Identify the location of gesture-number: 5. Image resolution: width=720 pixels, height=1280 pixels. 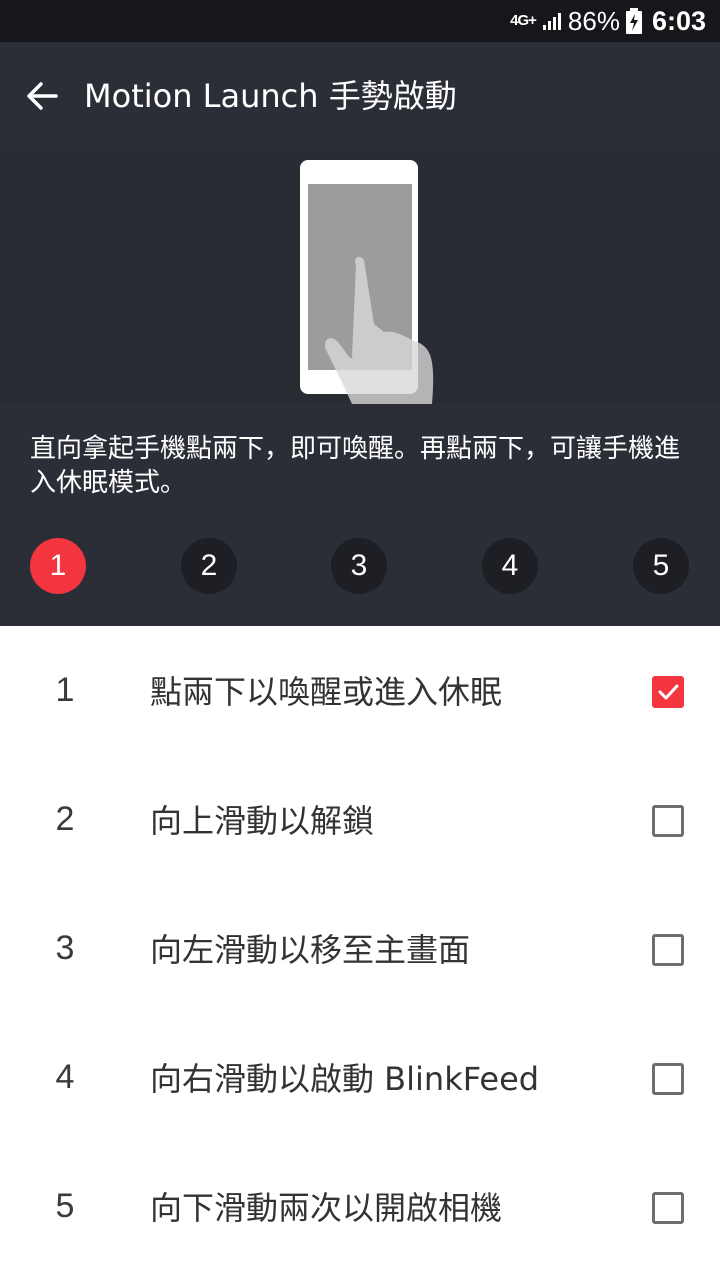
(65, 1206).